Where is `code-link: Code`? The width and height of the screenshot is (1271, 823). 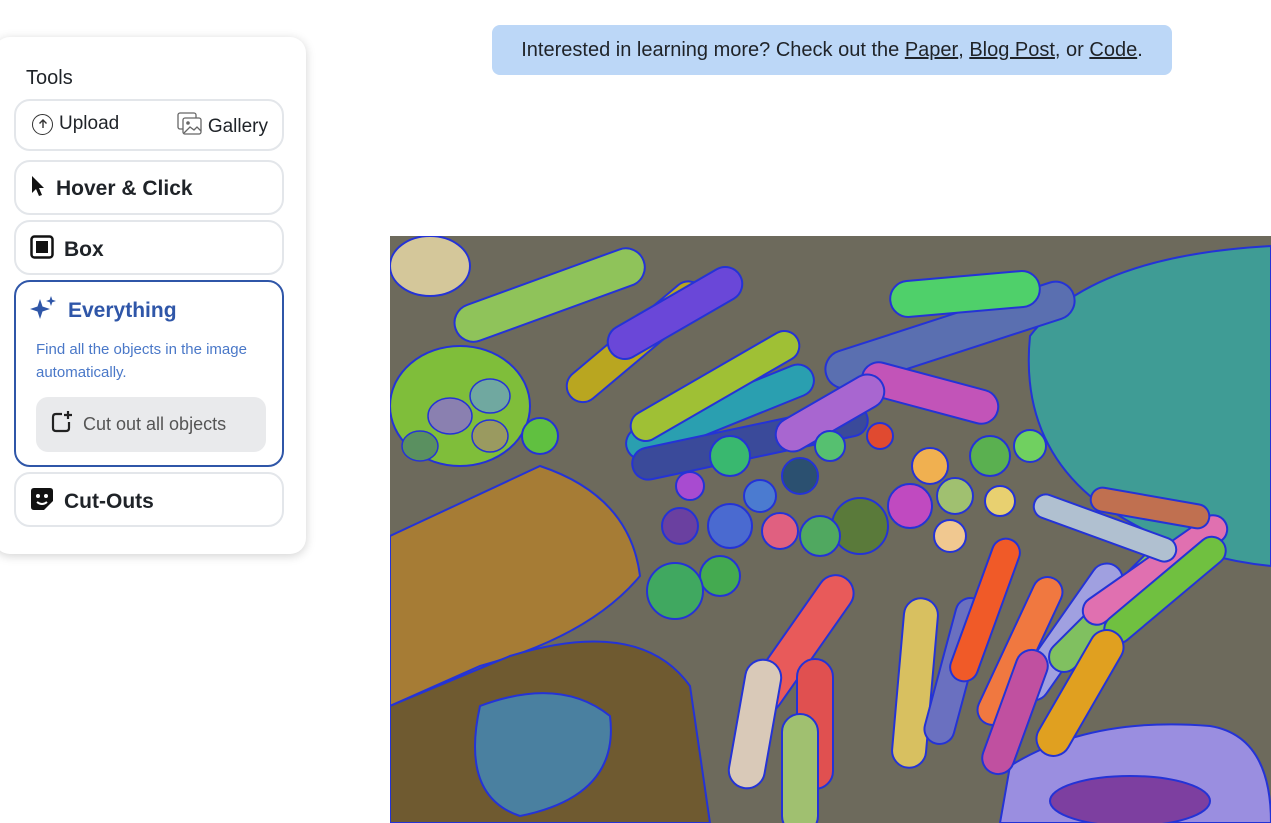
code-link: Code is located at coordinates (1113, 50).